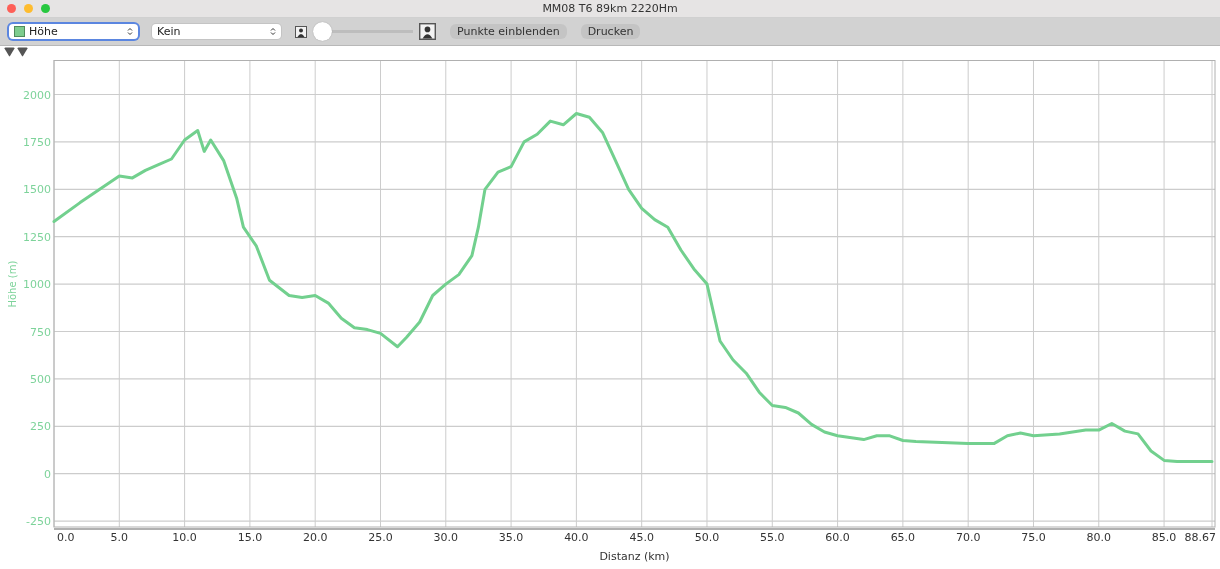 The image size is (1220, 569). Describe the element at coordinates (37, 285) in the screenshot. I see `y-tick-label: 1000` at that location.